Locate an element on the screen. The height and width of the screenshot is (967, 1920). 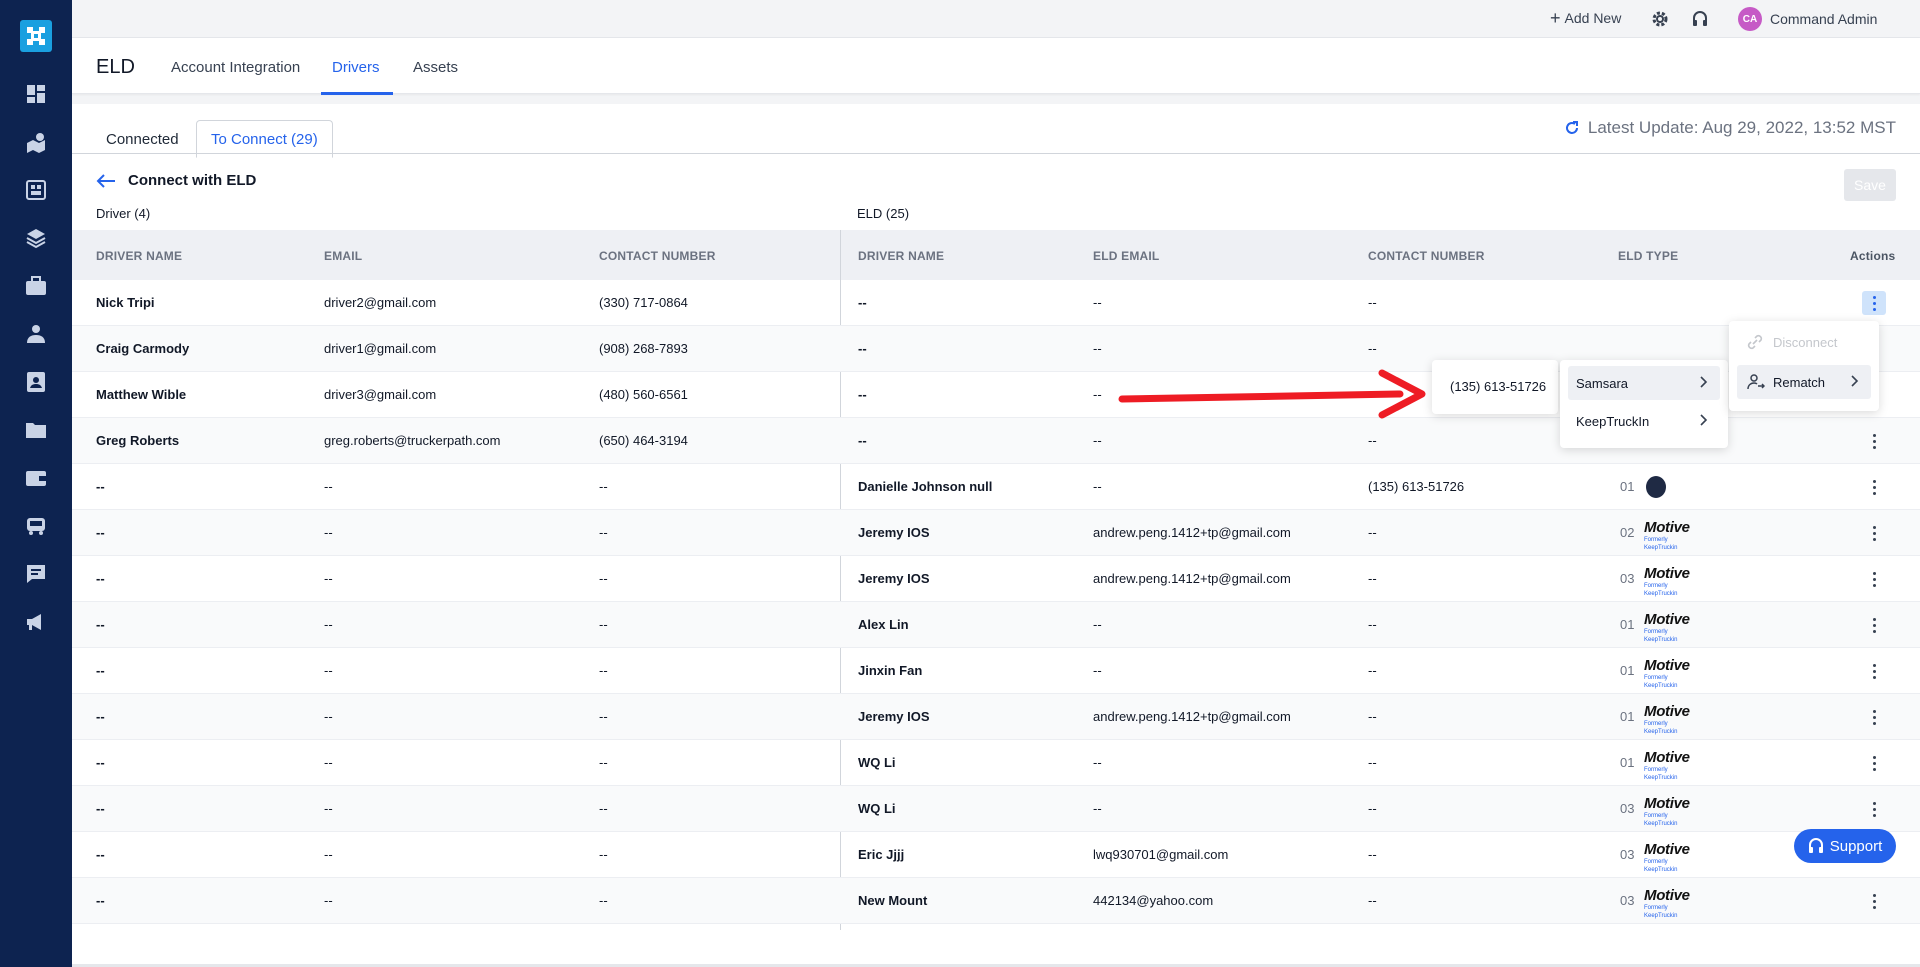
refresh-icon is located at coordinates (1572, 128).